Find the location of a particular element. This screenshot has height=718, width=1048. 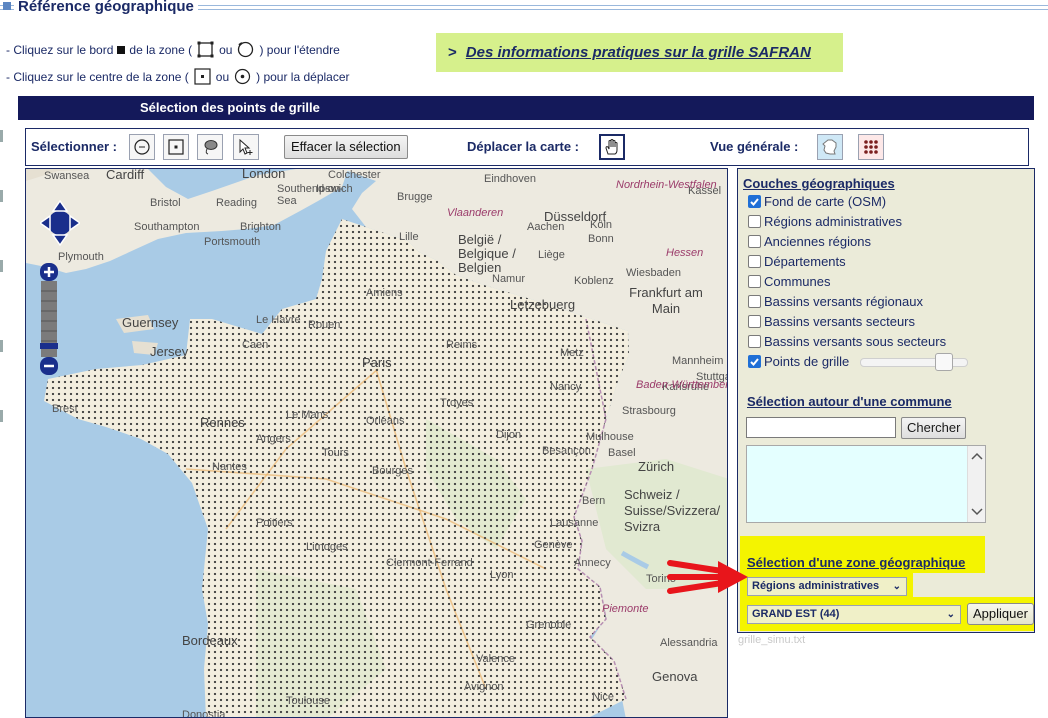

select-circle-tool is located at coordinates (142, 147).